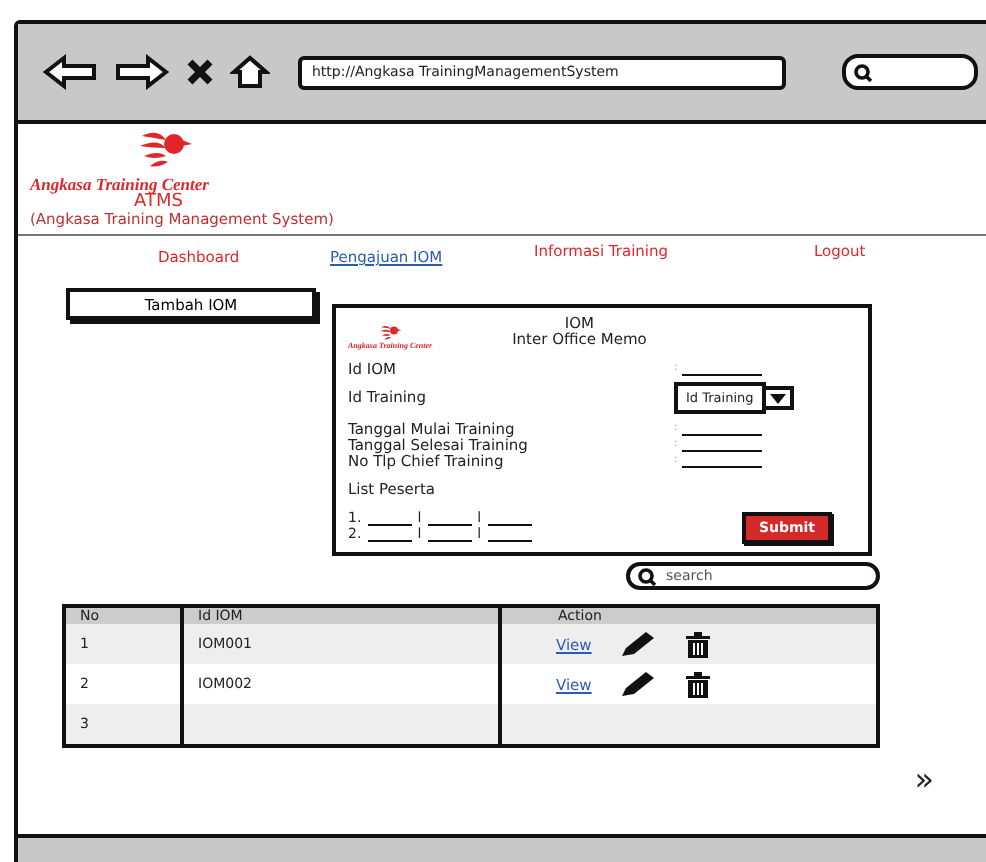 The width and height of the screenshot is (986, 862). Describe the element at coordinates (924, 780) in the screenshot. I see `next-page-link: »` at that location.